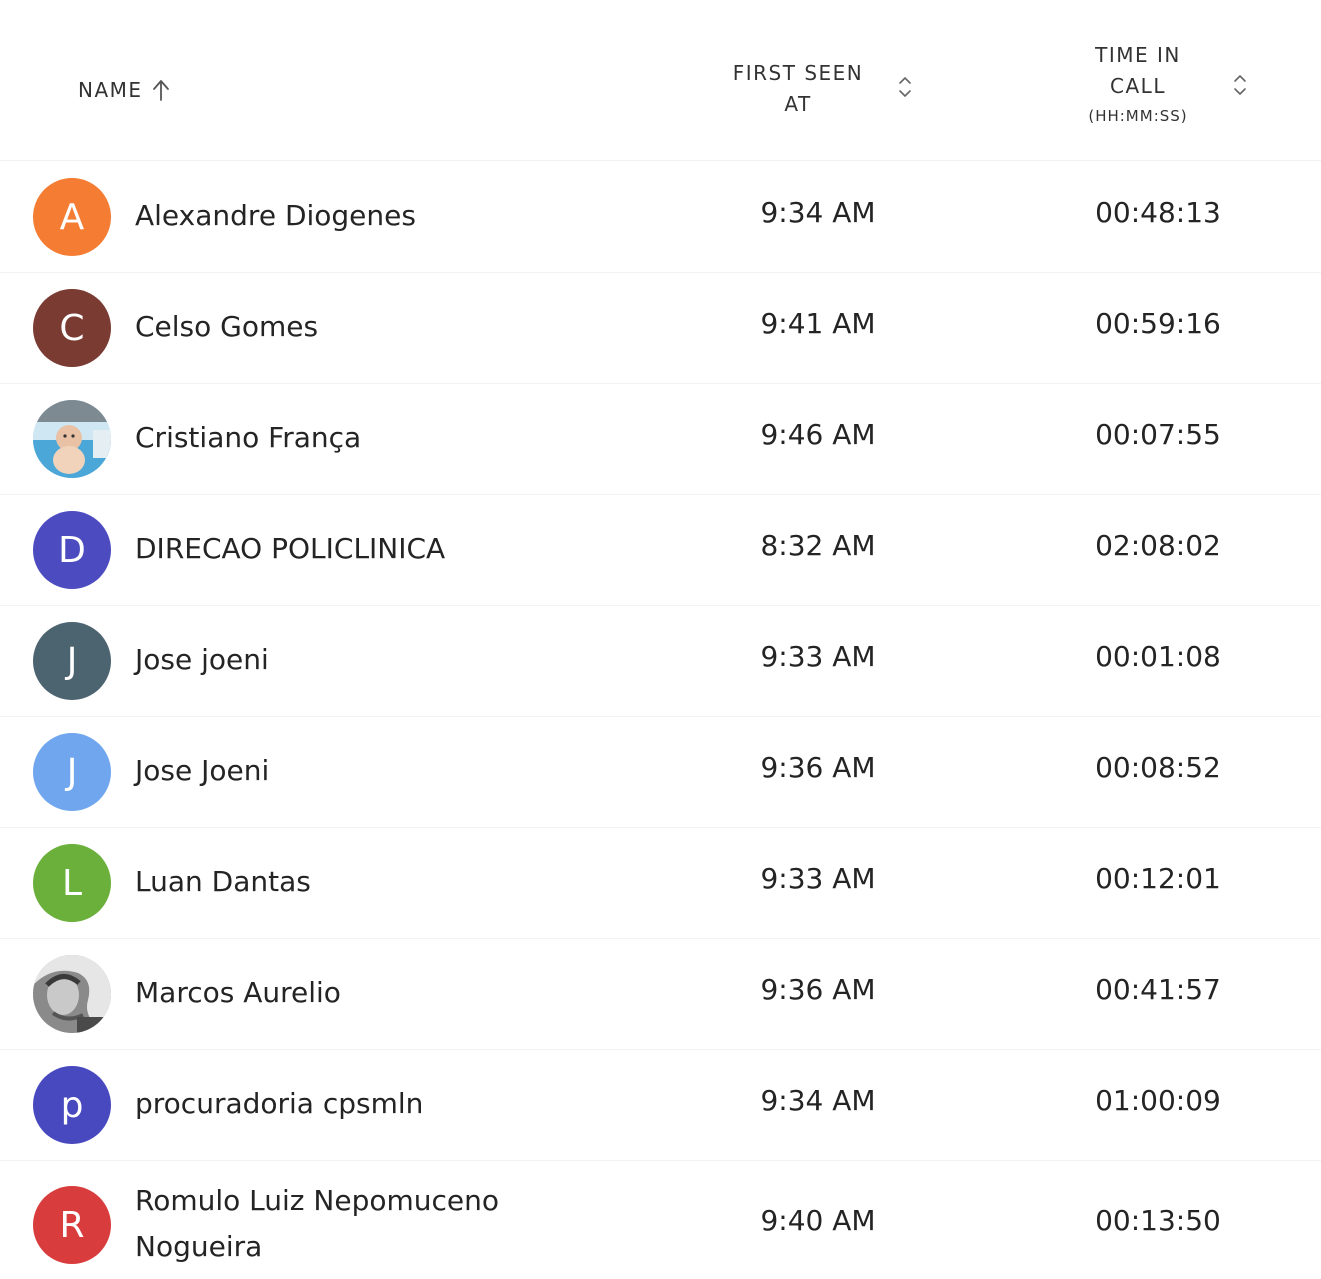 This screenshot has height=1279, width=1321. I want to click on participant-name: Alexandre Diogenes, so click(275, 215).